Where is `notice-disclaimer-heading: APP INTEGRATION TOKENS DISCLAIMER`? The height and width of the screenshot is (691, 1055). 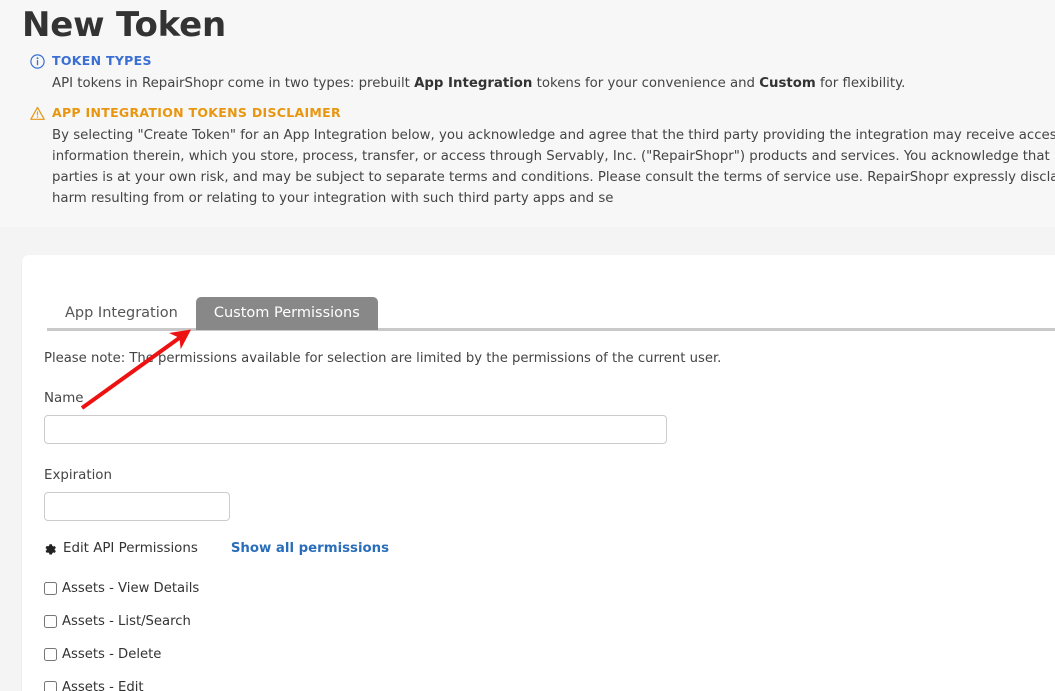
notice-disclaimer-heading: APP INTEGRATION TOKENS DISCLAIMER is located at coordinates (542, 113).